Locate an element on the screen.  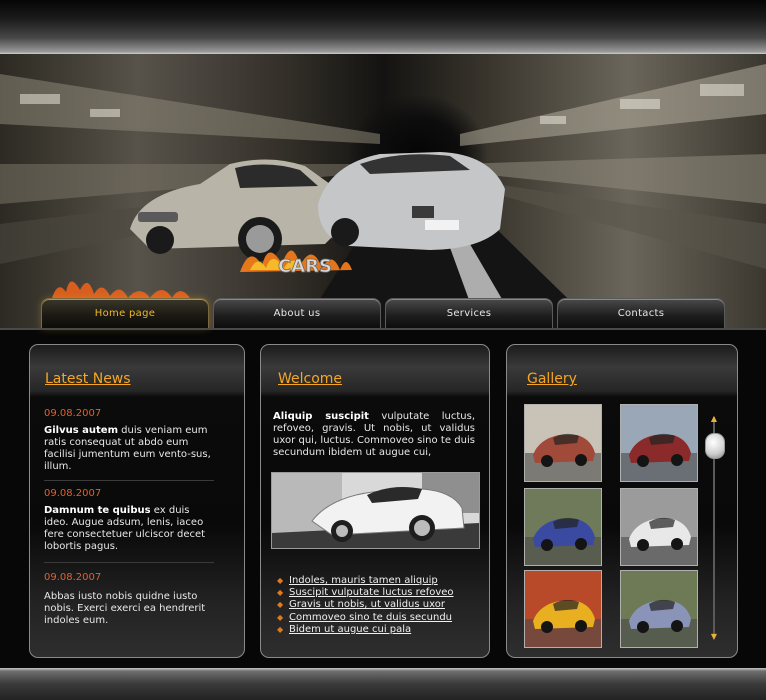
link-item: ◆ Bidem ut augue cui pala is located at coordinates (365, 630).